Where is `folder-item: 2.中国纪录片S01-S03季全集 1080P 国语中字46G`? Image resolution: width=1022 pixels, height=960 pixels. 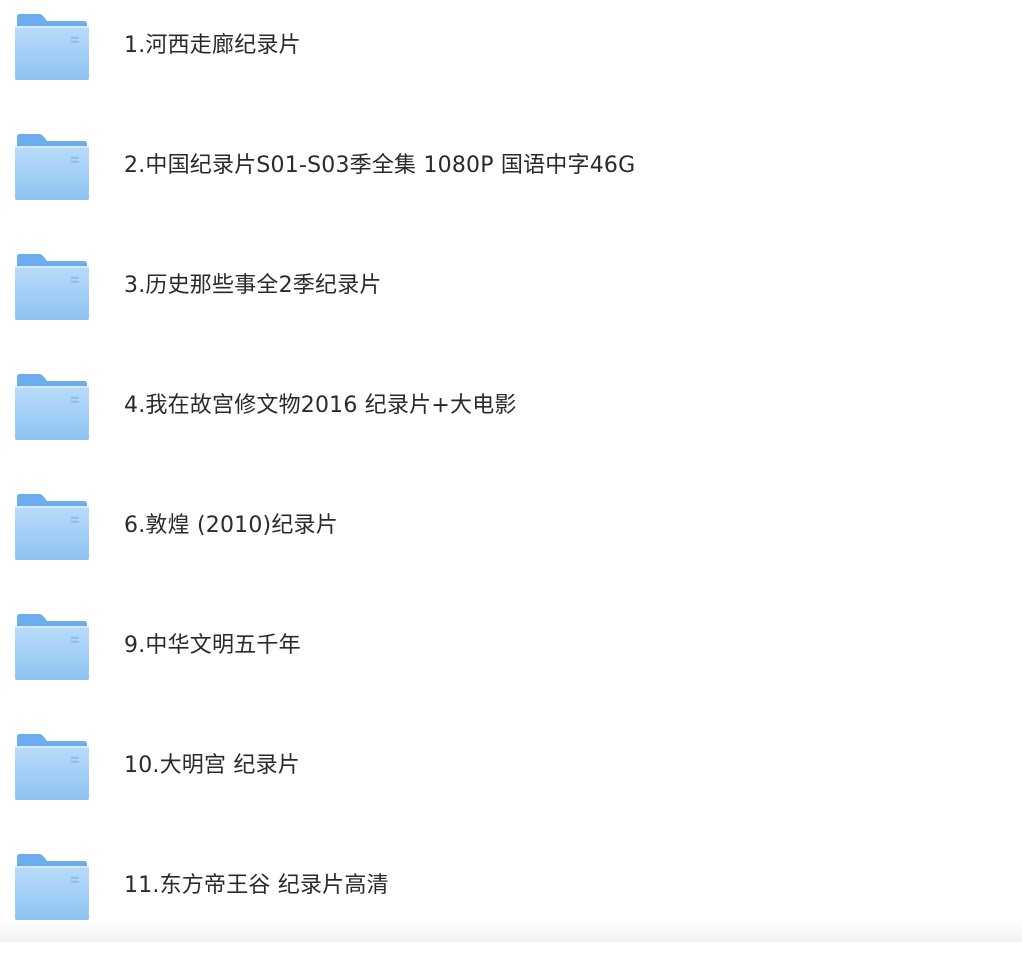 folder-item: 2.中国纪录片S01-S03季全集 1080P 国语中字46G is located at coordinates (511, 180).